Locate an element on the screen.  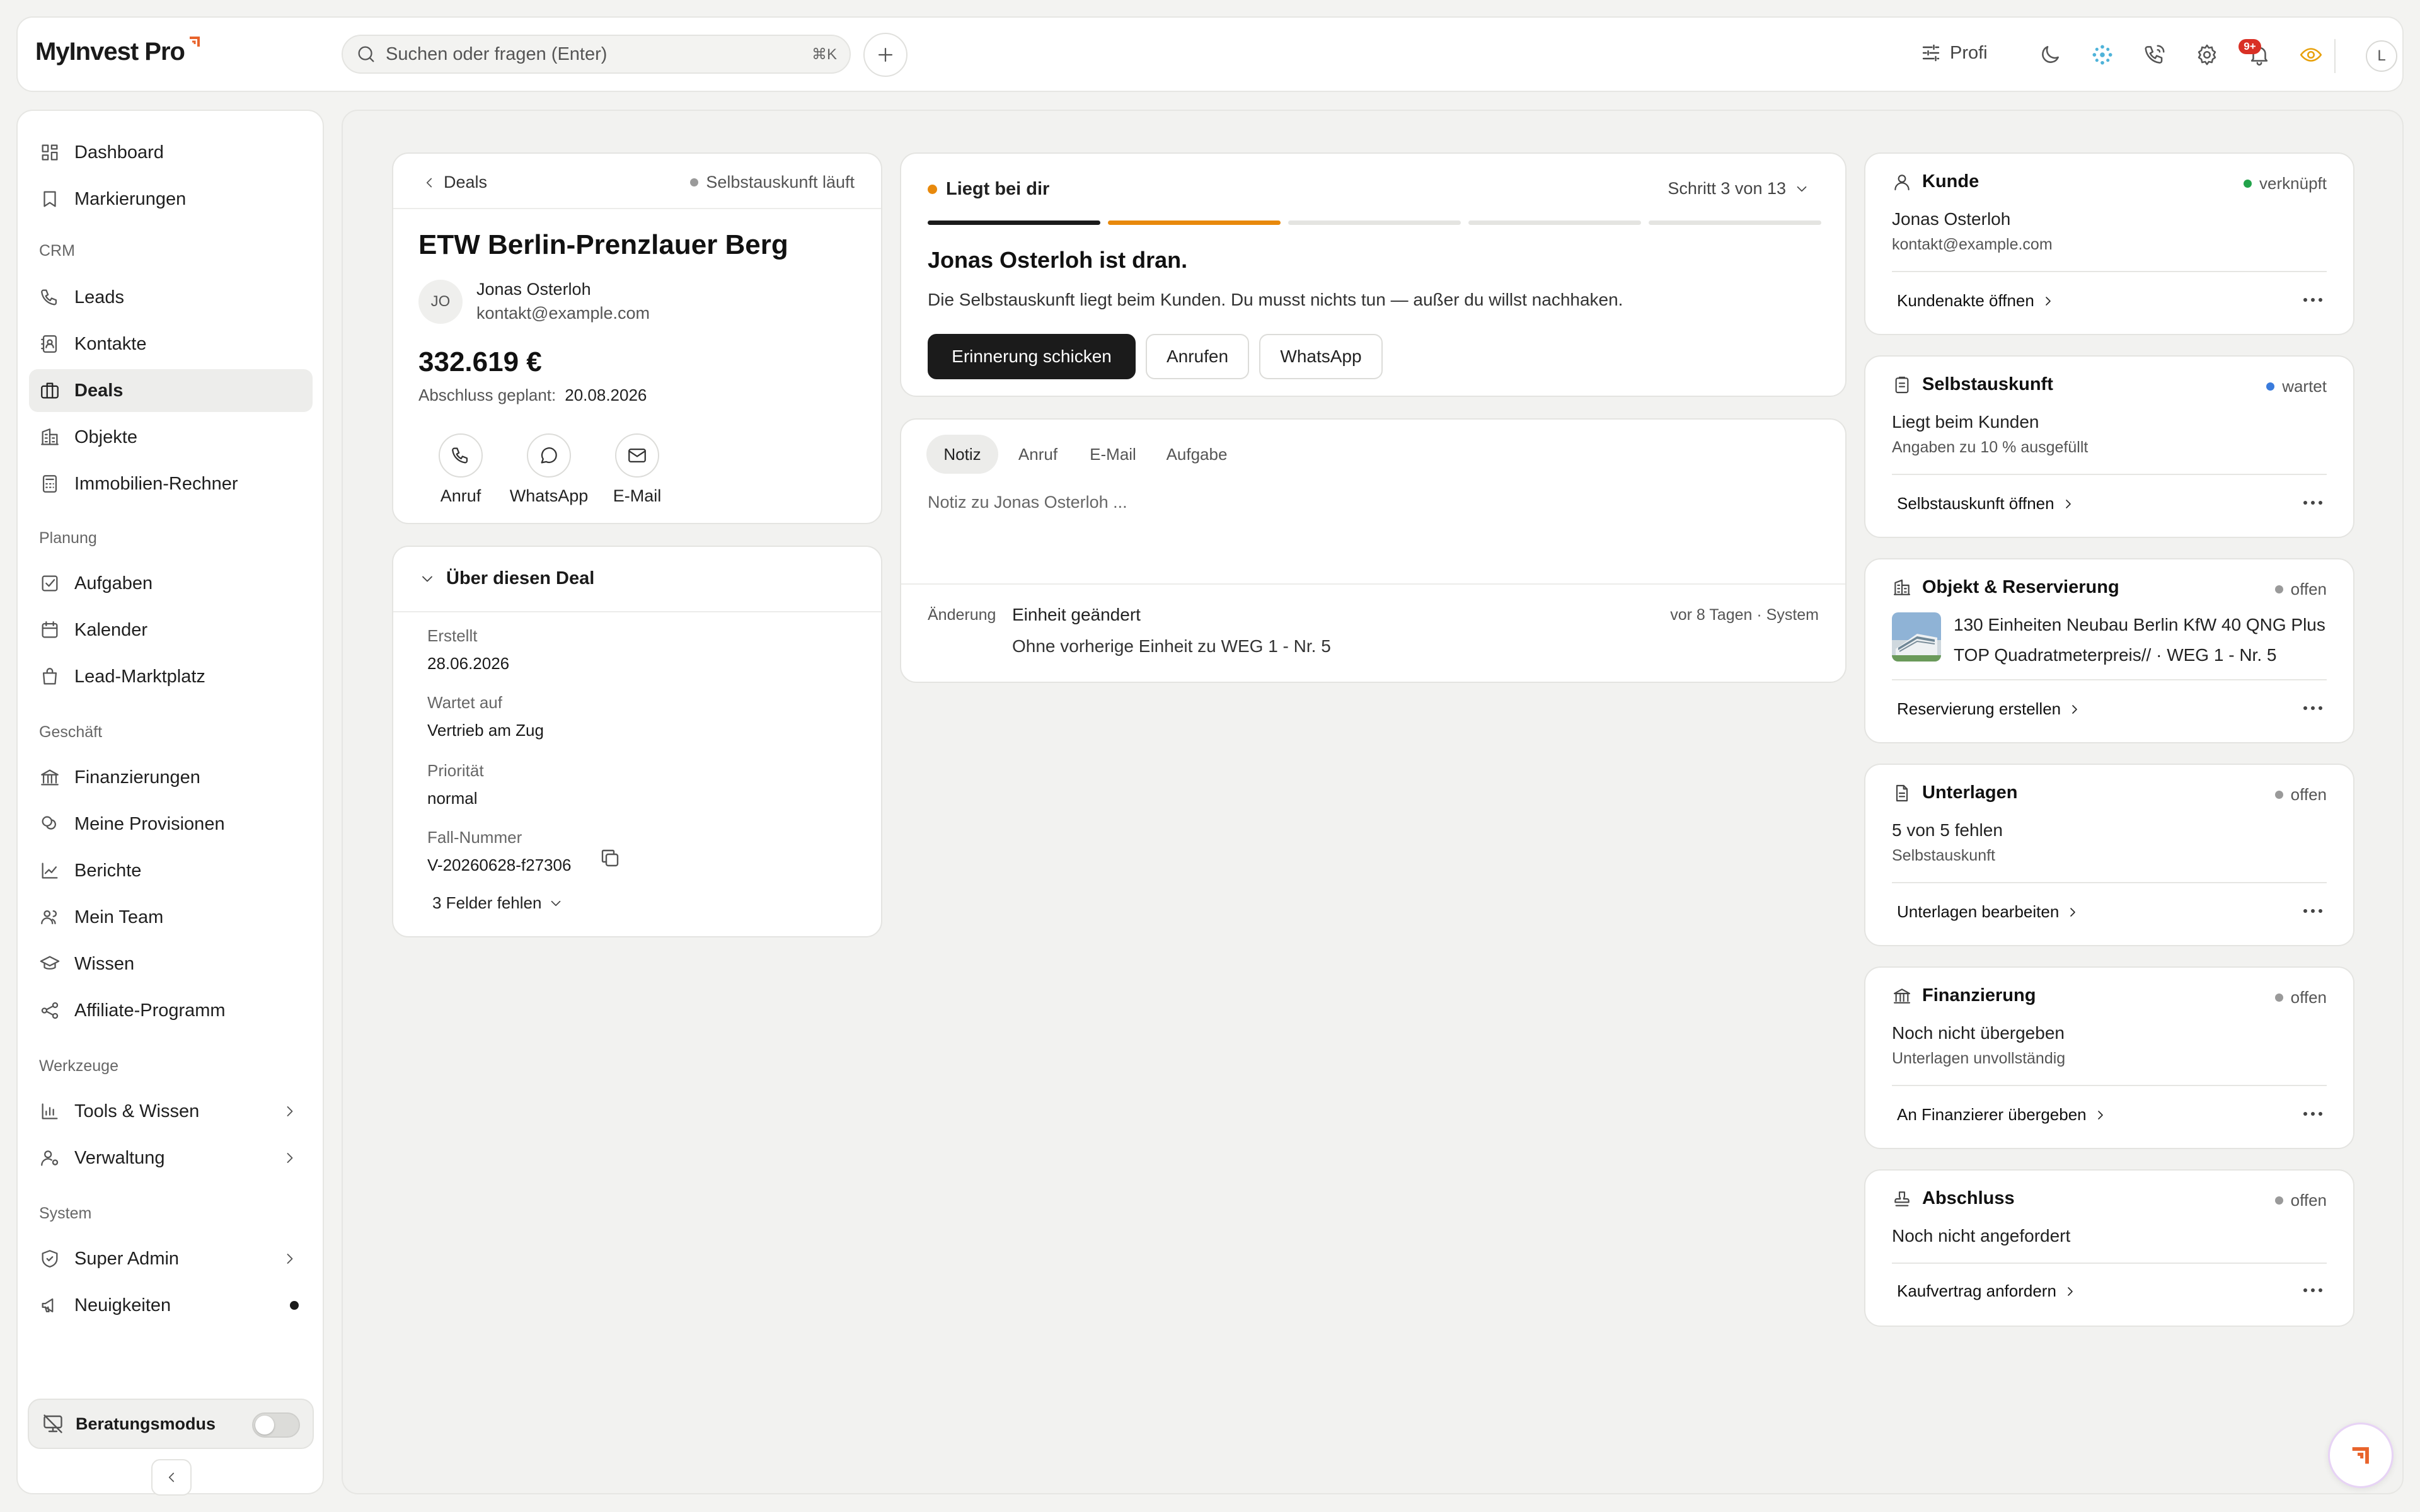
whatsapp-action-button: WhatsApp is located at coordinates (549, 469).